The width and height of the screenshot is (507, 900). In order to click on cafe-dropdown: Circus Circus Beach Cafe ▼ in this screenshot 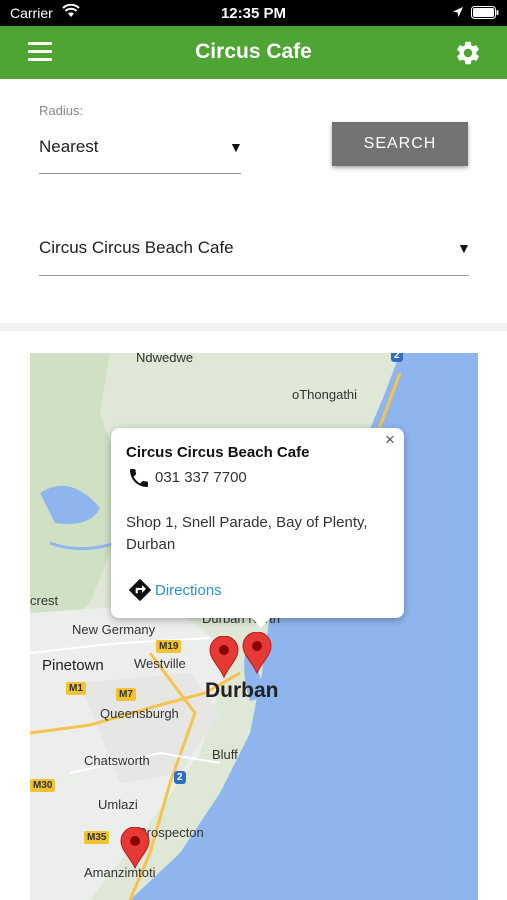, I will do `click(255, 252)`.